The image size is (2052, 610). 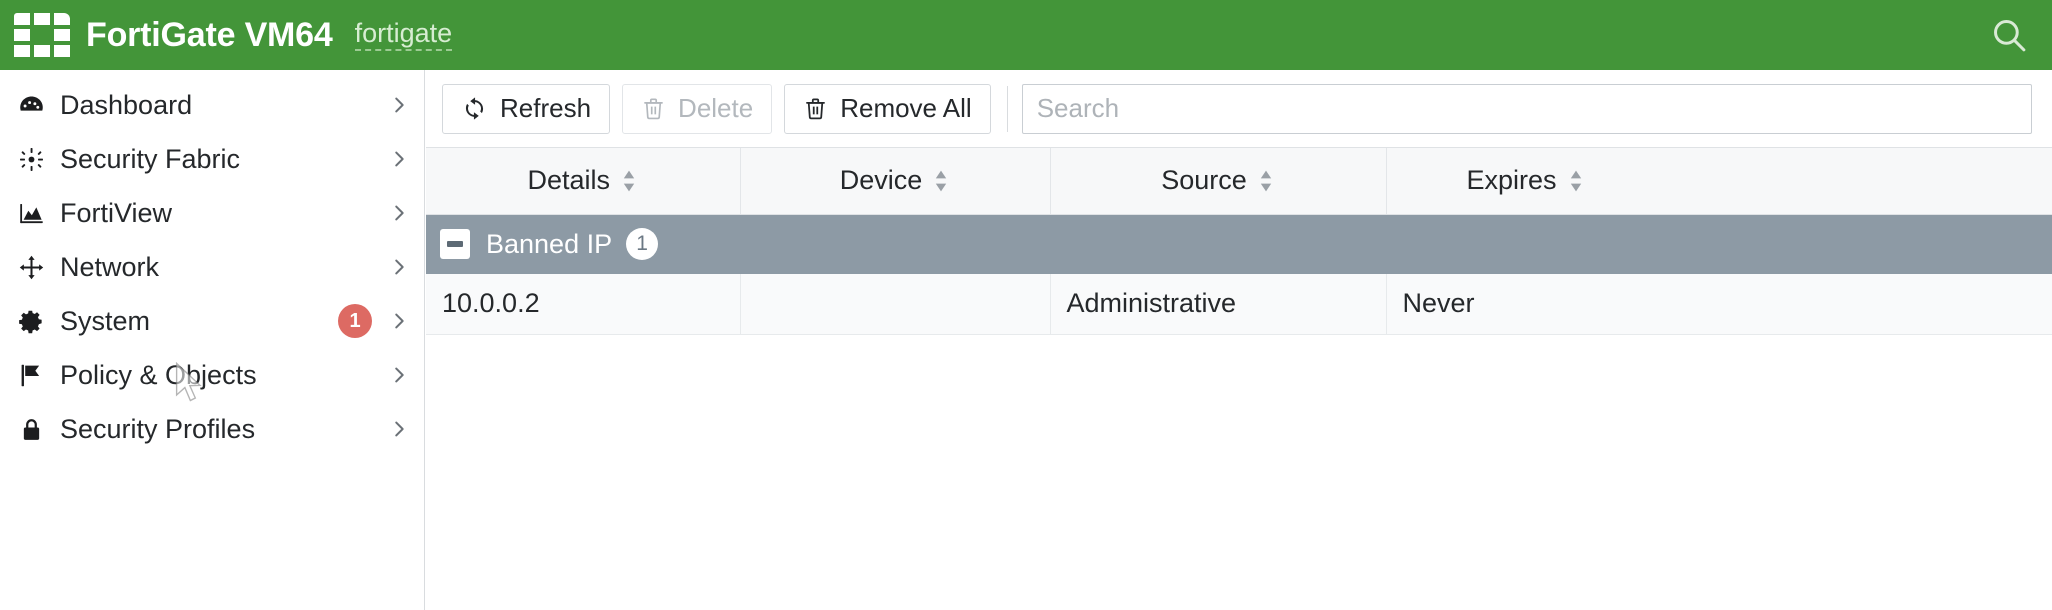 I want to click on sidebar-item-label: Security Fabric, so click(x=150, y=158).